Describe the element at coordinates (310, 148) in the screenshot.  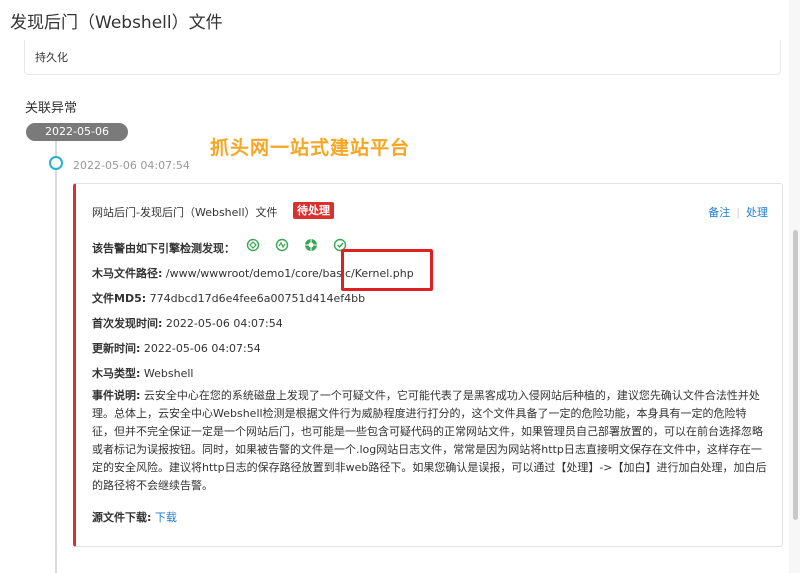
I see `watermark-text: 抓头网一站式建站平台` at that location.